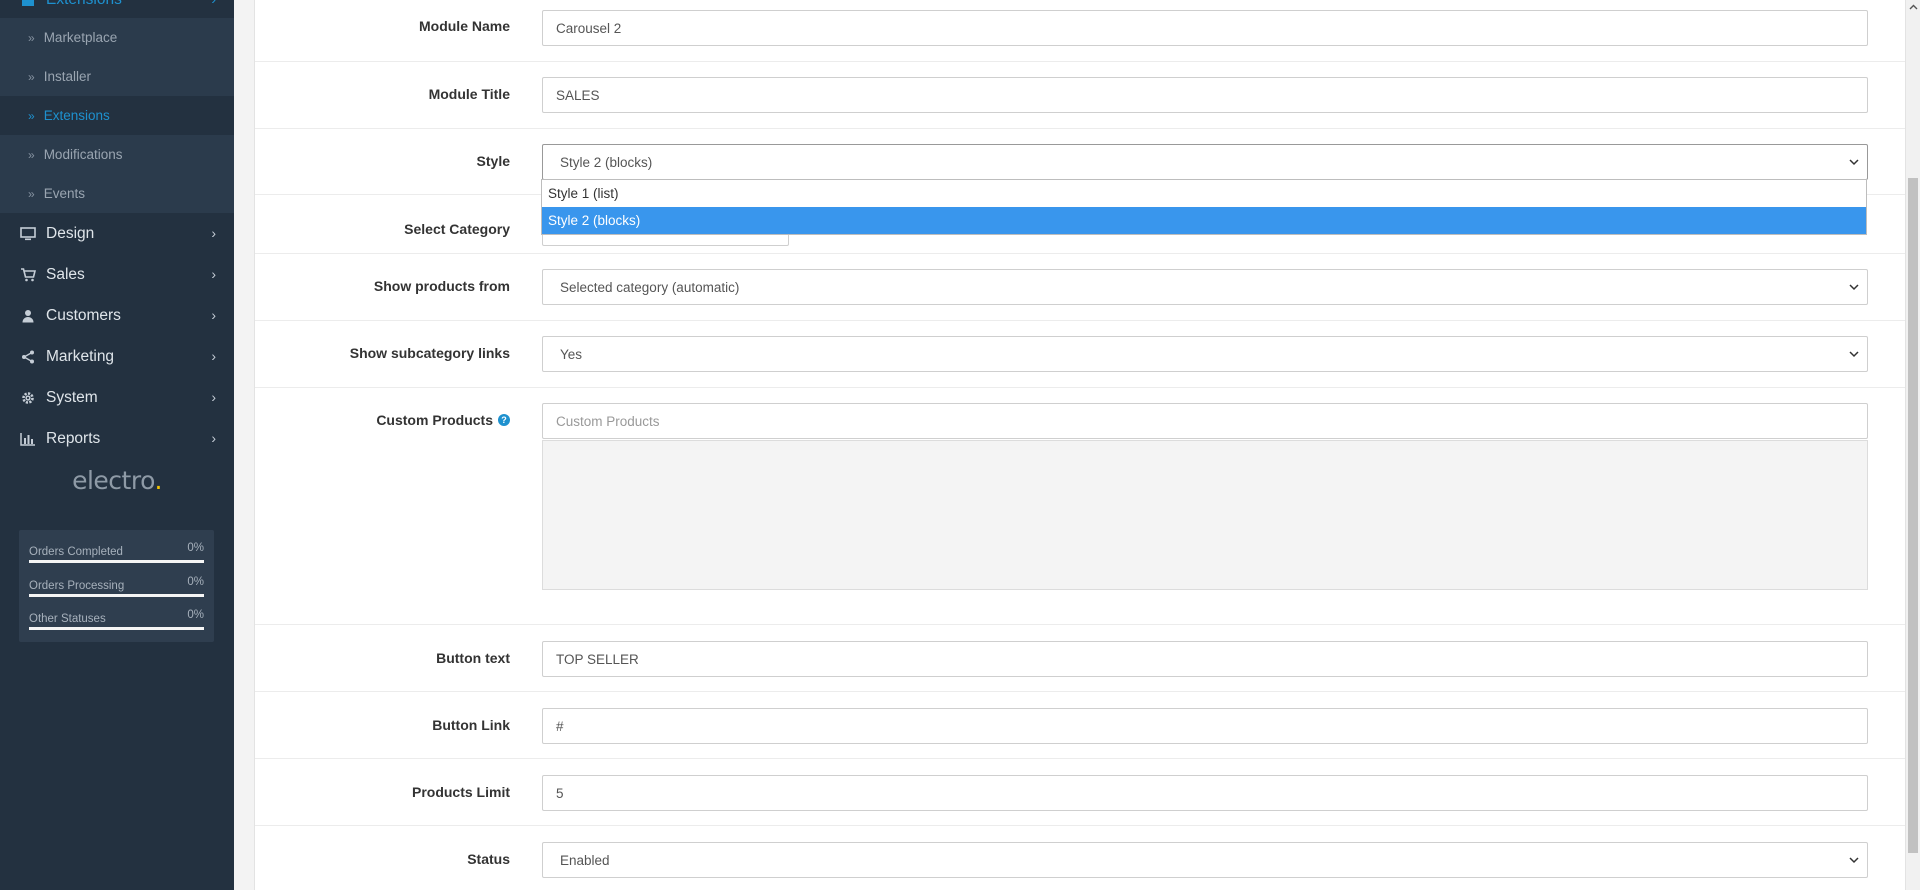 Image resolution: width=1920 pixels, height=890 pixels. What do you see at coordinates (1205, 354) in the screenshot?
I see `show-subcategory-links-select: Yes` at bounding box center [1205, 354].